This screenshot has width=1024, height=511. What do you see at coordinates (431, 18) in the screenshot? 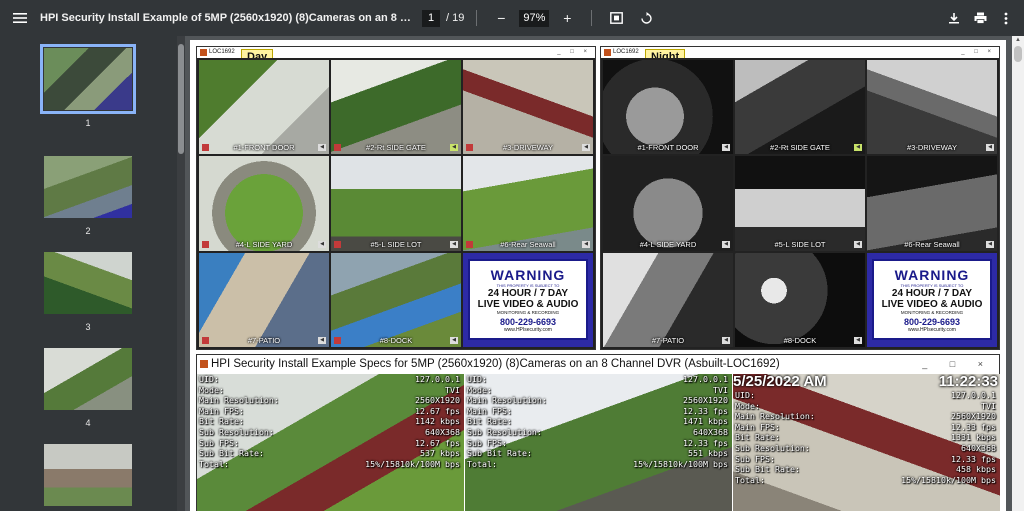
I see `page-number-input` at bounding box center [431, 18].